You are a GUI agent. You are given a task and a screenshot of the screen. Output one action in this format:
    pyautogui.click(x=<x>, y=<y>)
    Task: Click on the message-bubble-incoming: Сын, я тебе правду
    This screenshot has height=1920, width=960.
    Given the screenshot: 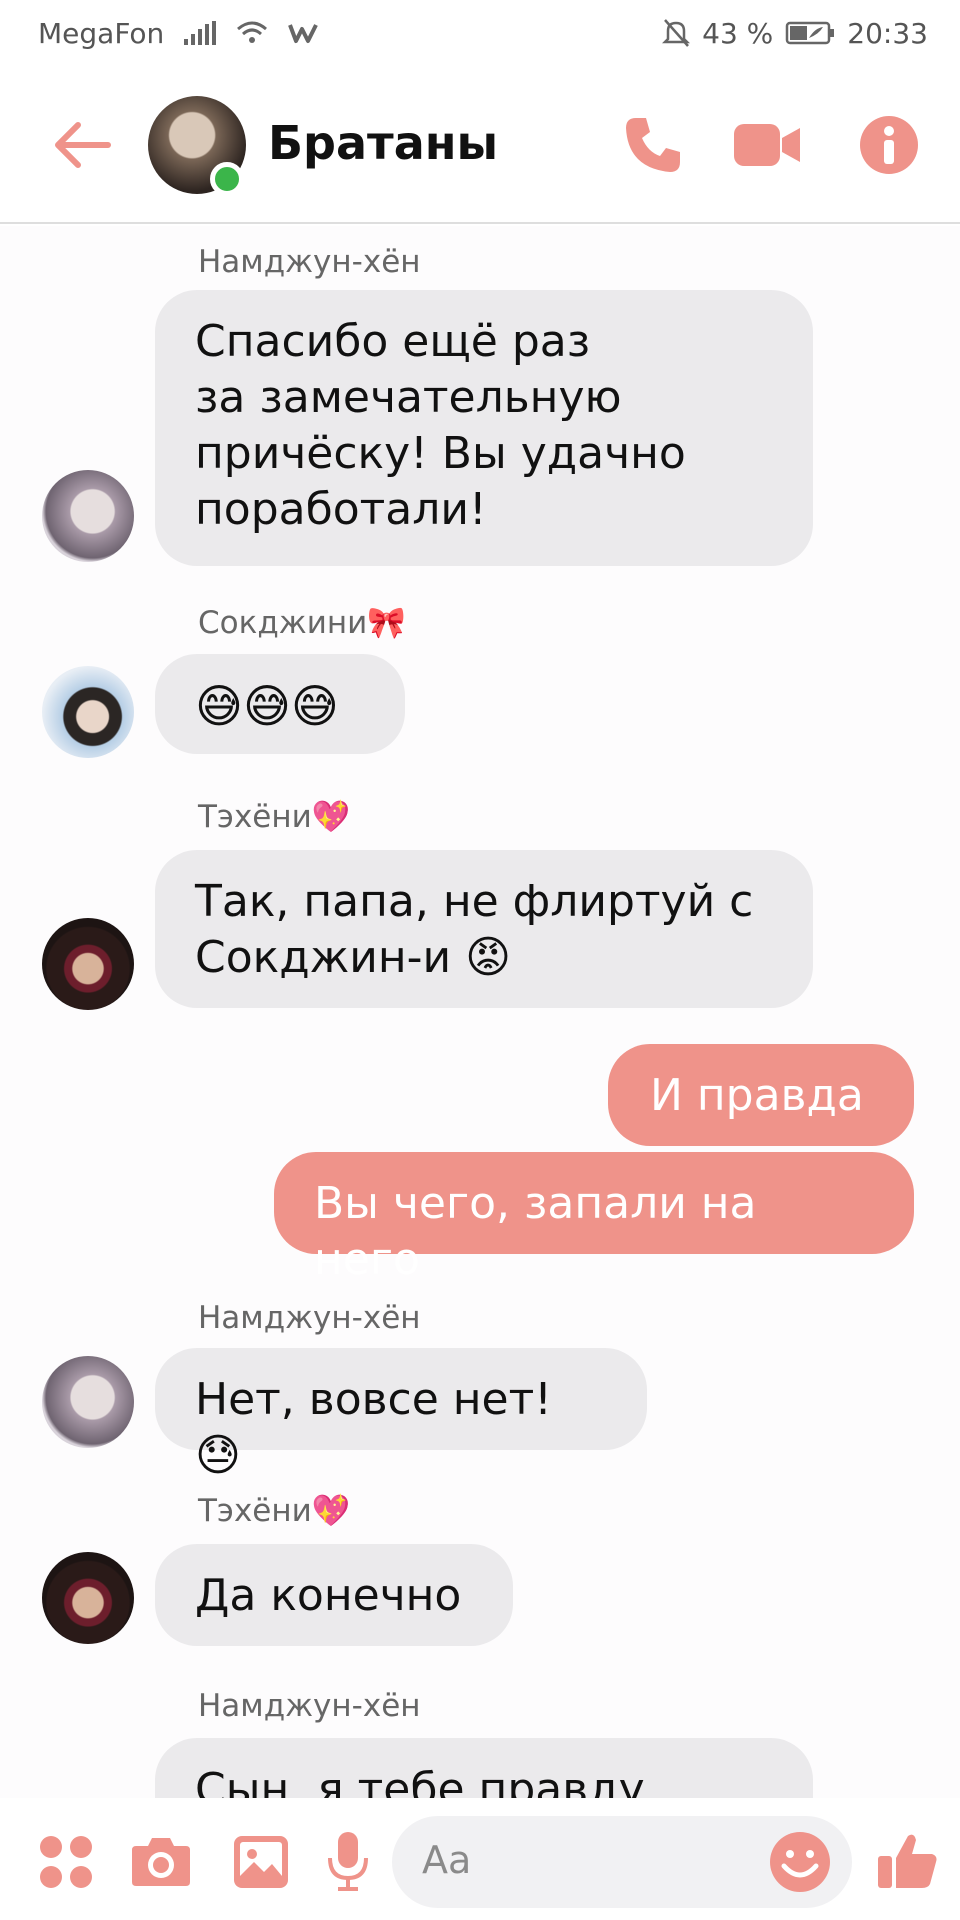 What is the action you would take?
    pyautogui.click(x=484, y=1768)
    